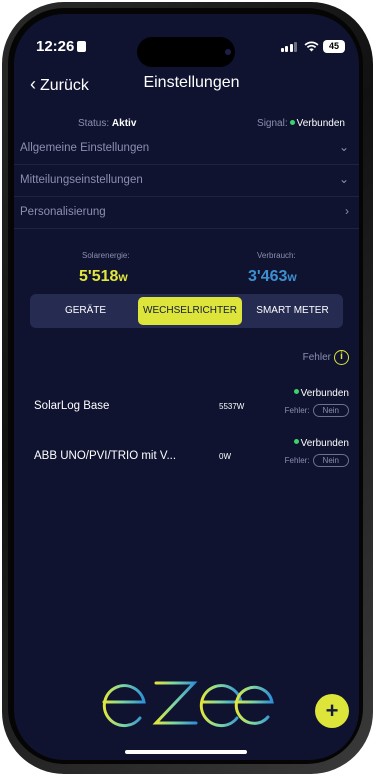 Image resolution: width=375 pixels, height=776 pixels. Describe the element at coordinates (186, 699) in the screenshot. I see `ezee-logo: ezee` at that location.